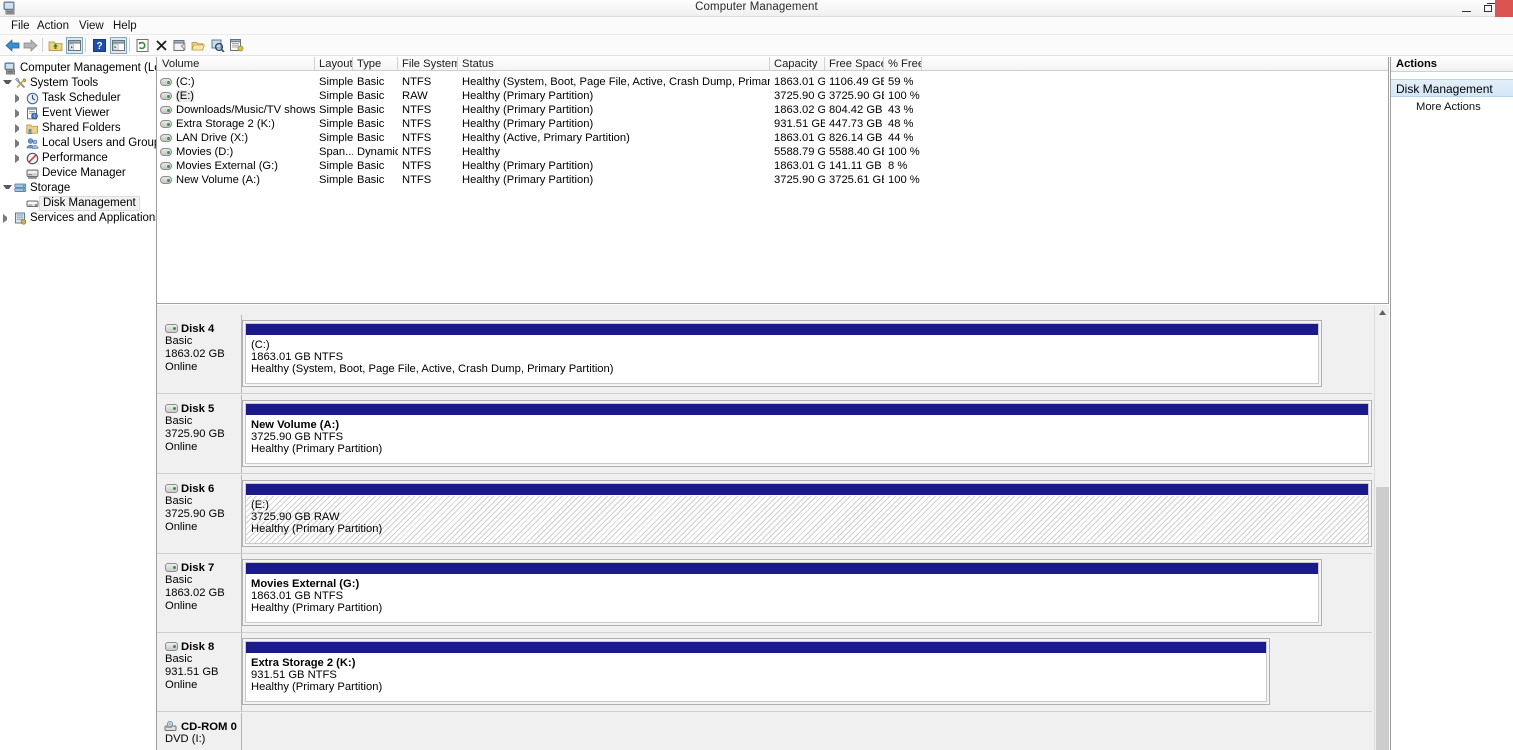  I want to click on tree-node-computer-management-local: Computer Management (Local, so click(78, 68).